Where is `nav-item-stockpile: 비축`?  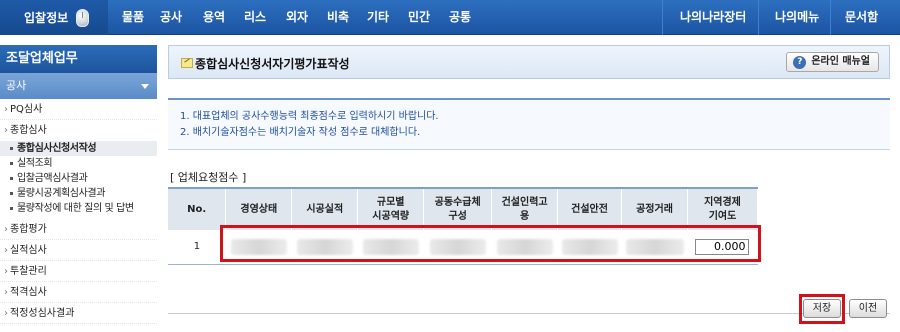
nav-item-stockpile: 비축 is located at coordinates (338, 17).